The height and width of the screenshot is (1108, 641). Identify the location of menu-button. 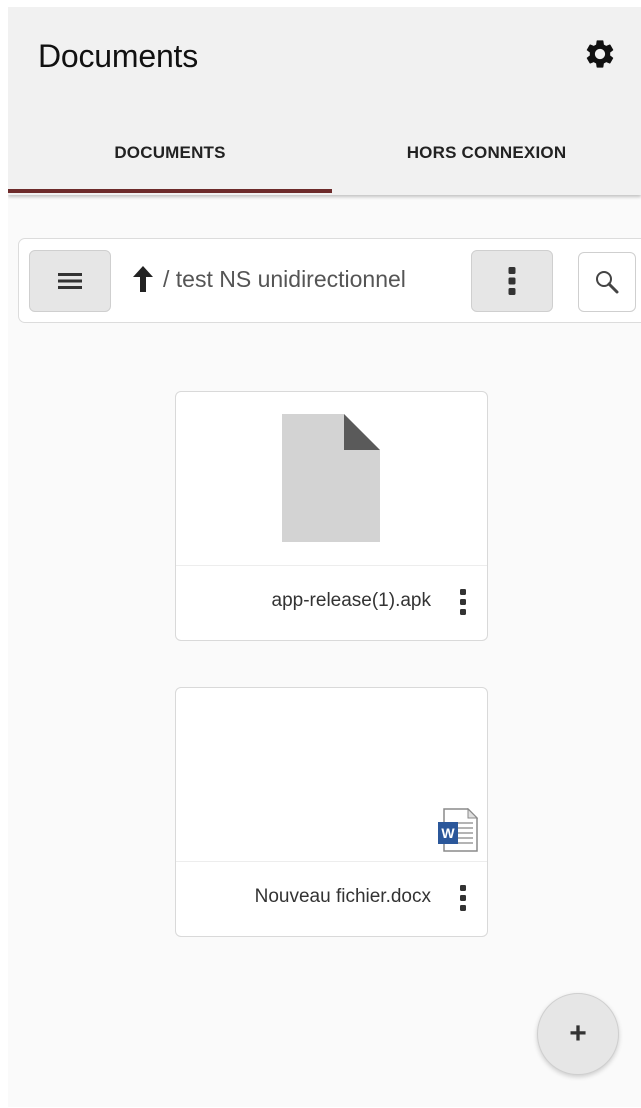
(70, 281).